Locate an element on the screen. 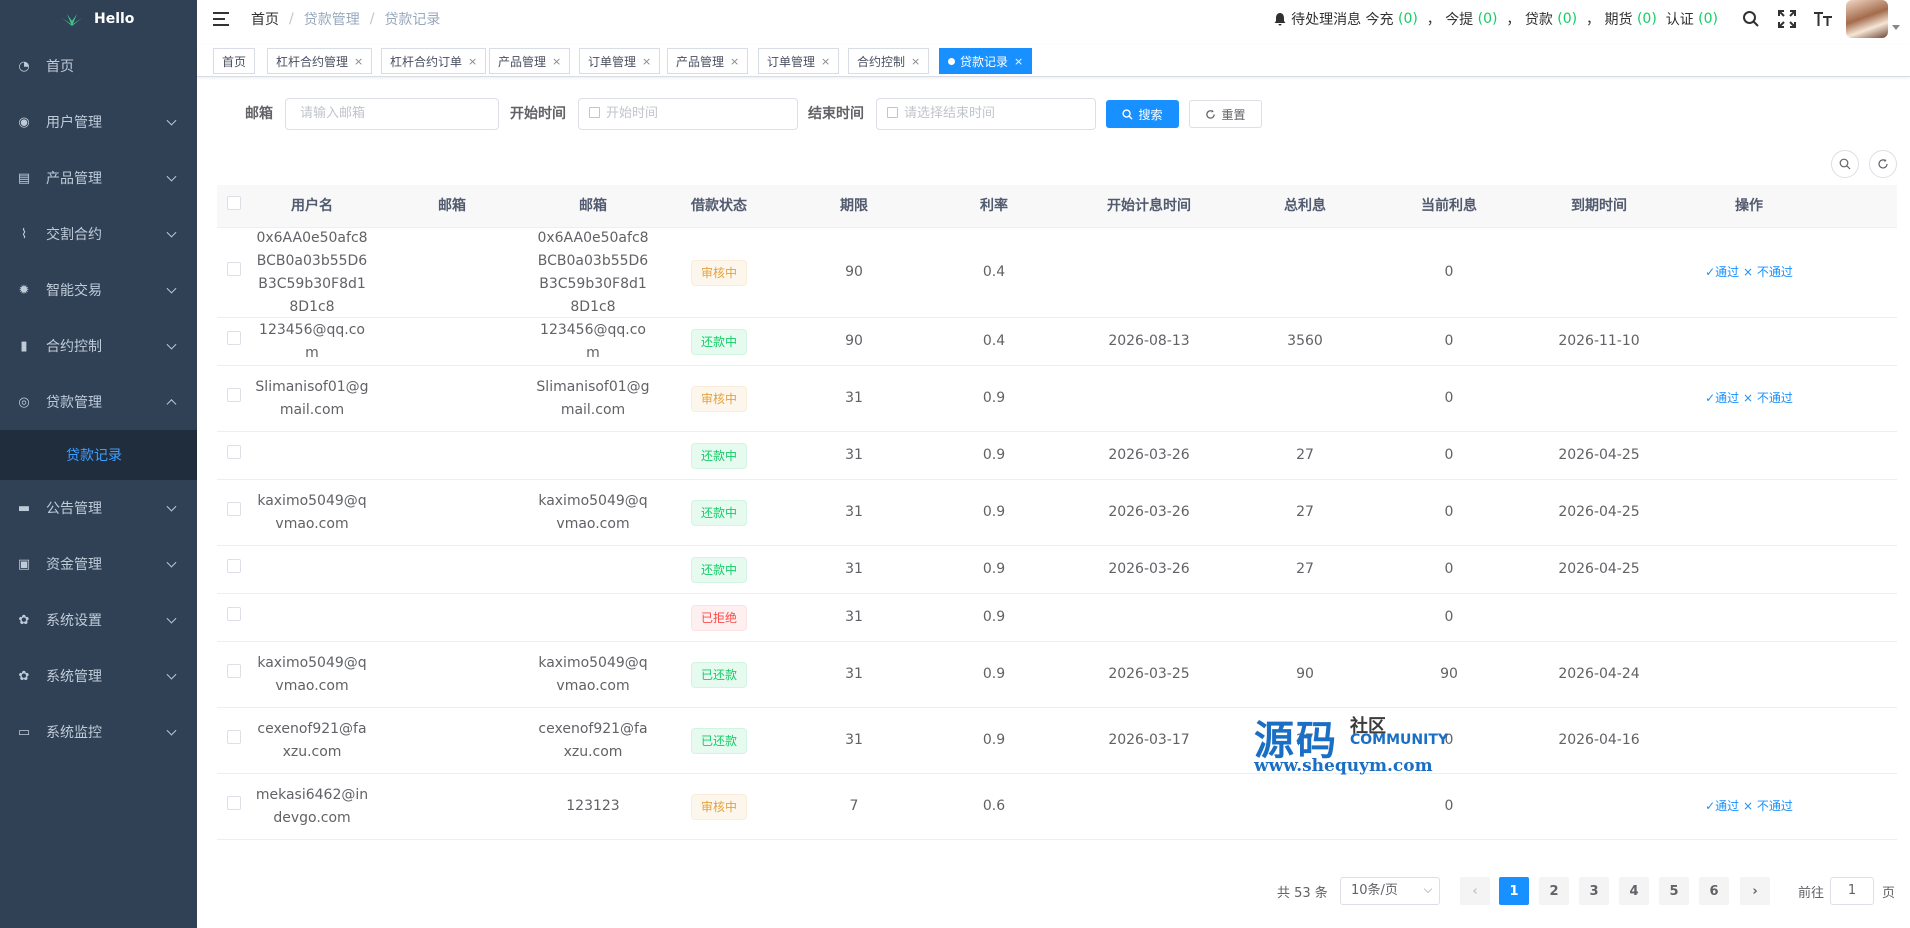  page-suffix: 页 is located at coordinates (1889, 893).